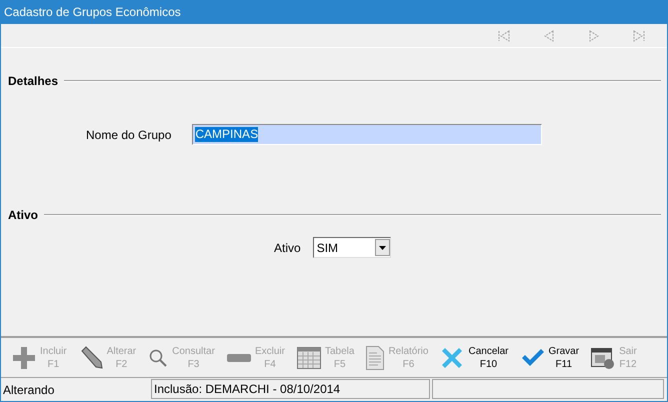  What do you see at coordinates (28, 390) in the screenshot?
I see `status-text: Alterando` at bounding box center [28, 390].